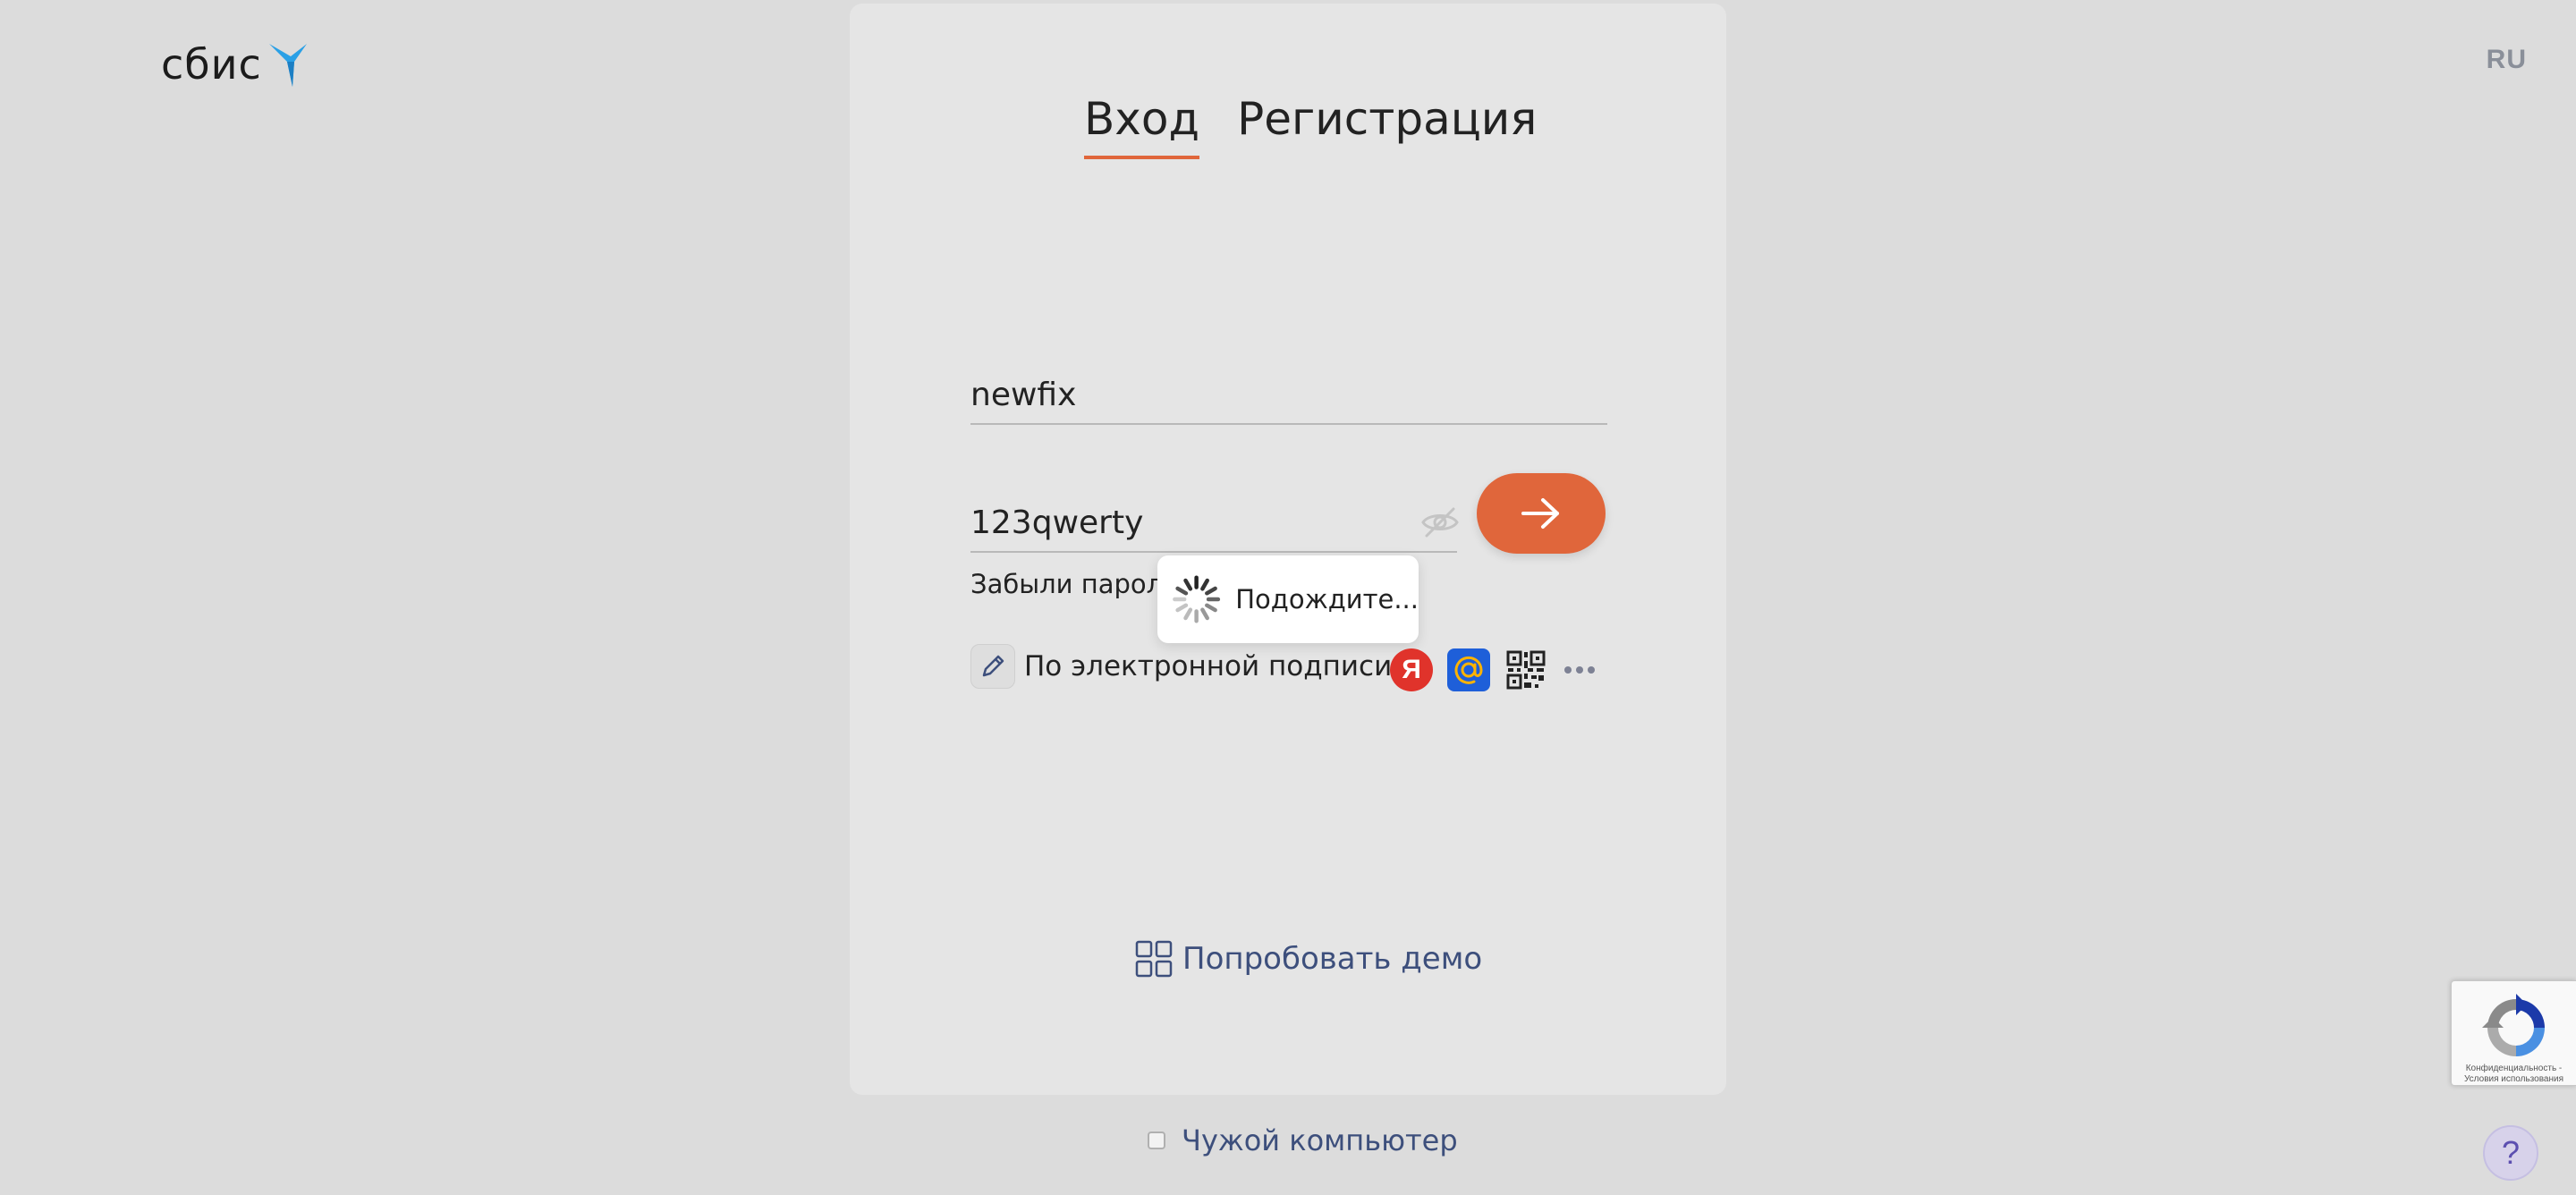 The width and height of the screenshot is (2576, 1195). I want to click on tab-registration: Регистрация, so click(1387, 126).